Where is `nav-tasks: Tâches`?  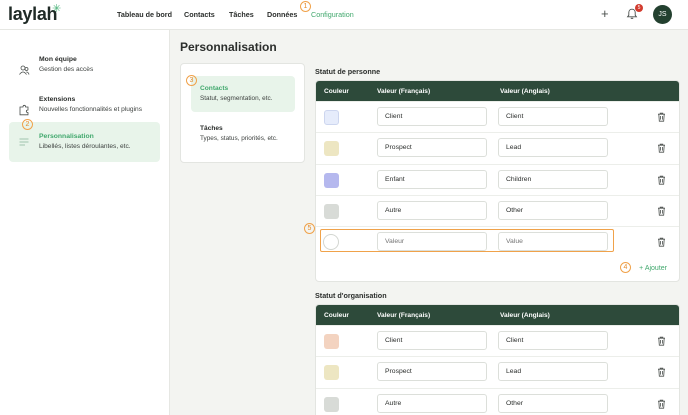 nav-tasks: Tâches is located at coordinates (241, 14).